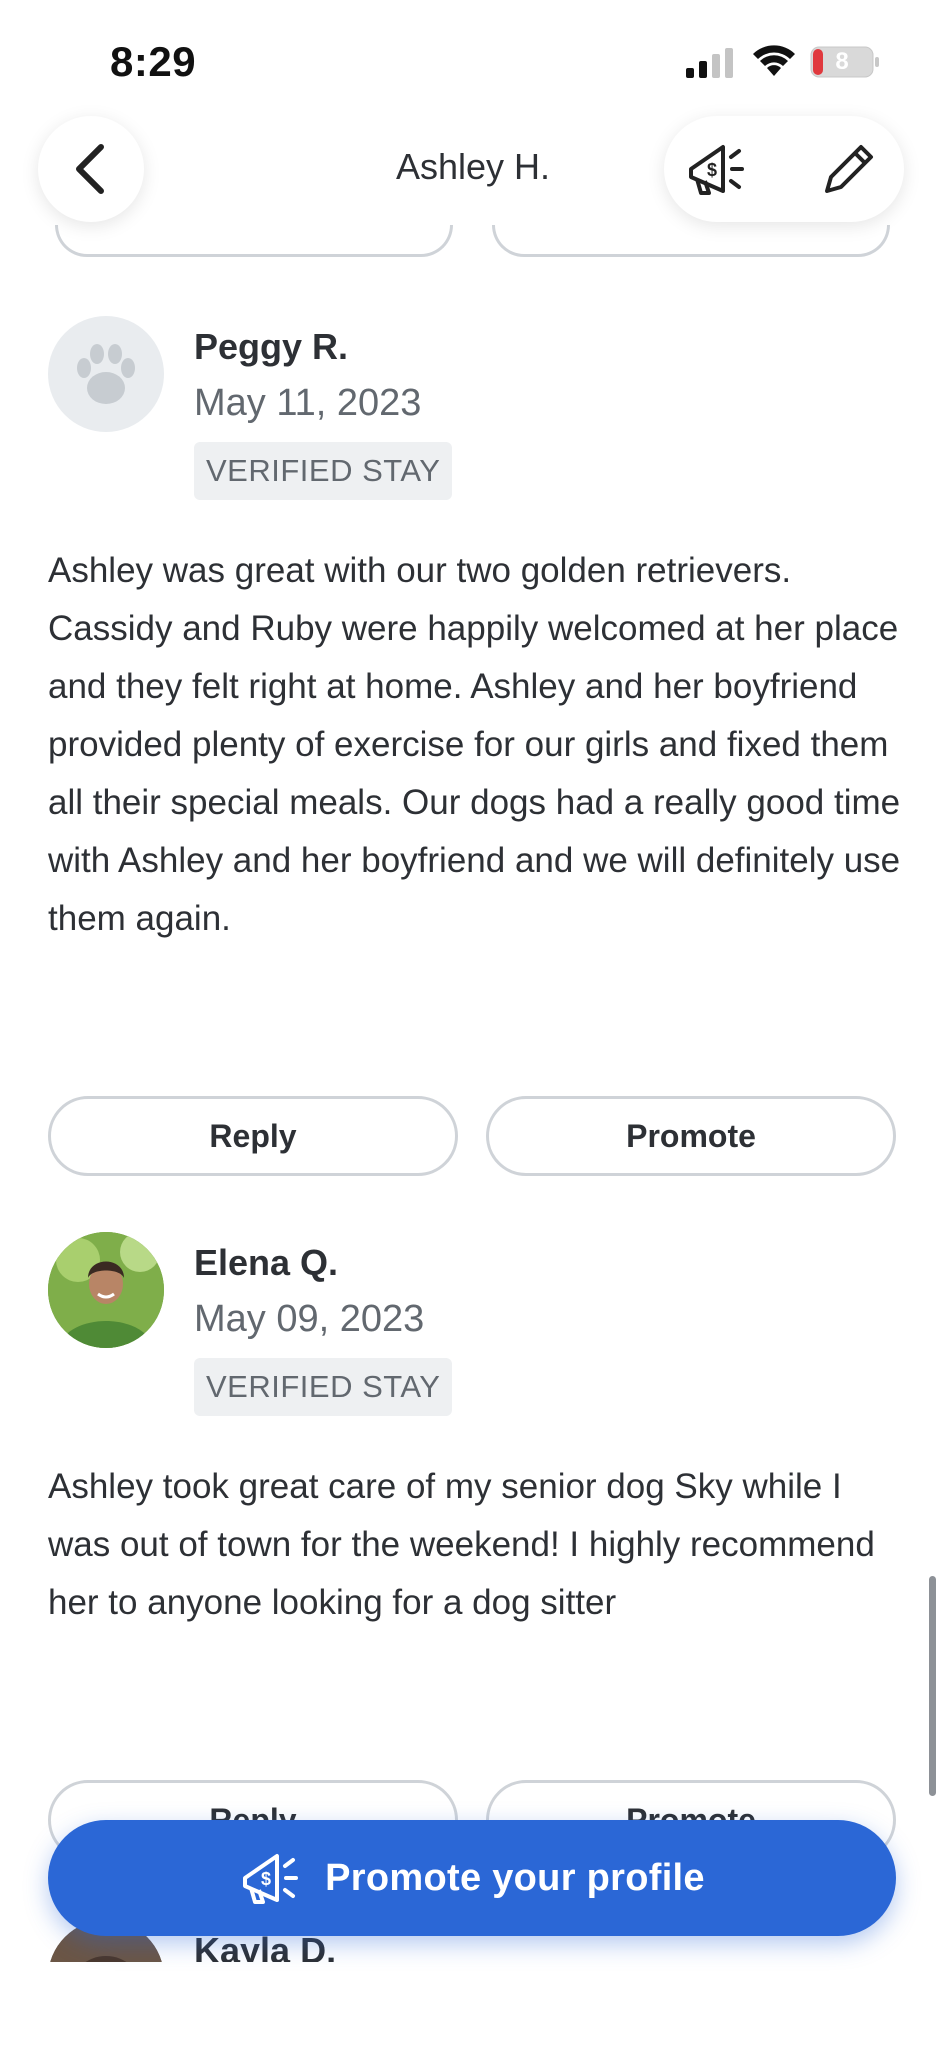 The height and width of the screenshot is (2048, 946). Describe the element at coordinates (309, 1319) in the screenshot. I see `review-date: May 09, 2023` at that location.